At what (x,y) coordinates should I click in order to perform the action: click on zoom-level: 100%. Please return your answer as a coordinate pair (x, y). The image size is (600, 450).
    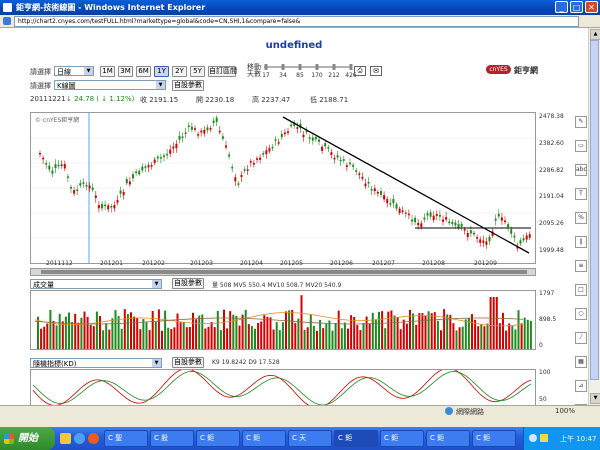
    Looking at the image, I should click on (565, 411).